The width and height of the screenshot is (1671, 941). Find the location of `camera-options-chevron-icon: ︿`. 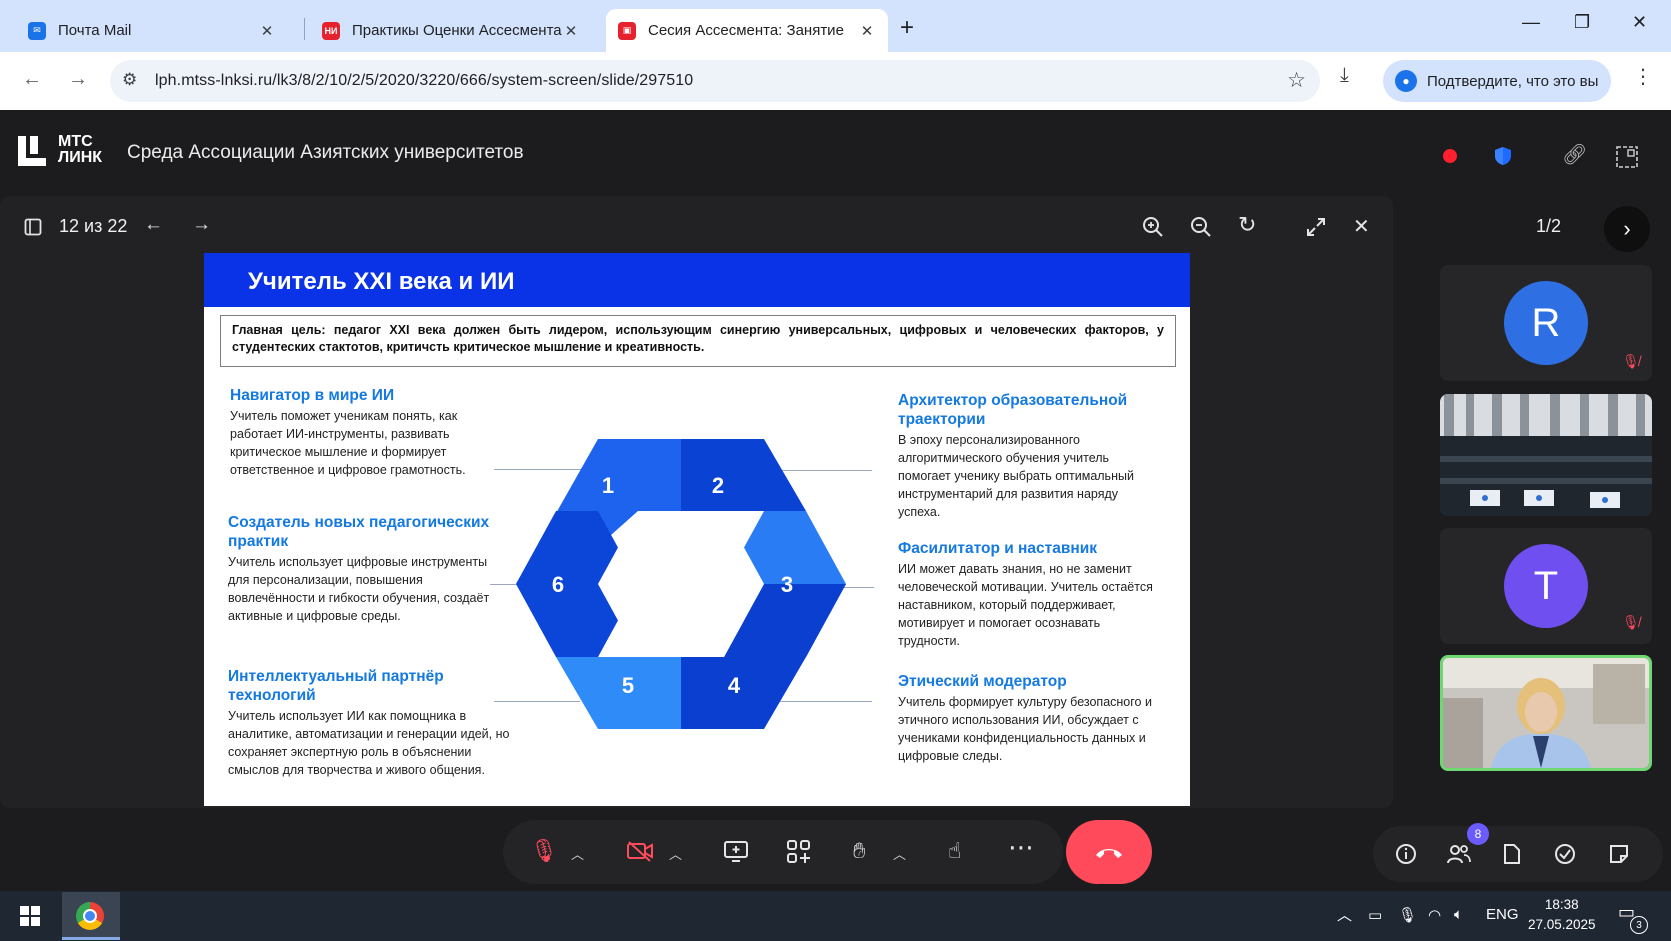

camera-options-chevron-icon: ︿ is located at coordinates (675, 853).